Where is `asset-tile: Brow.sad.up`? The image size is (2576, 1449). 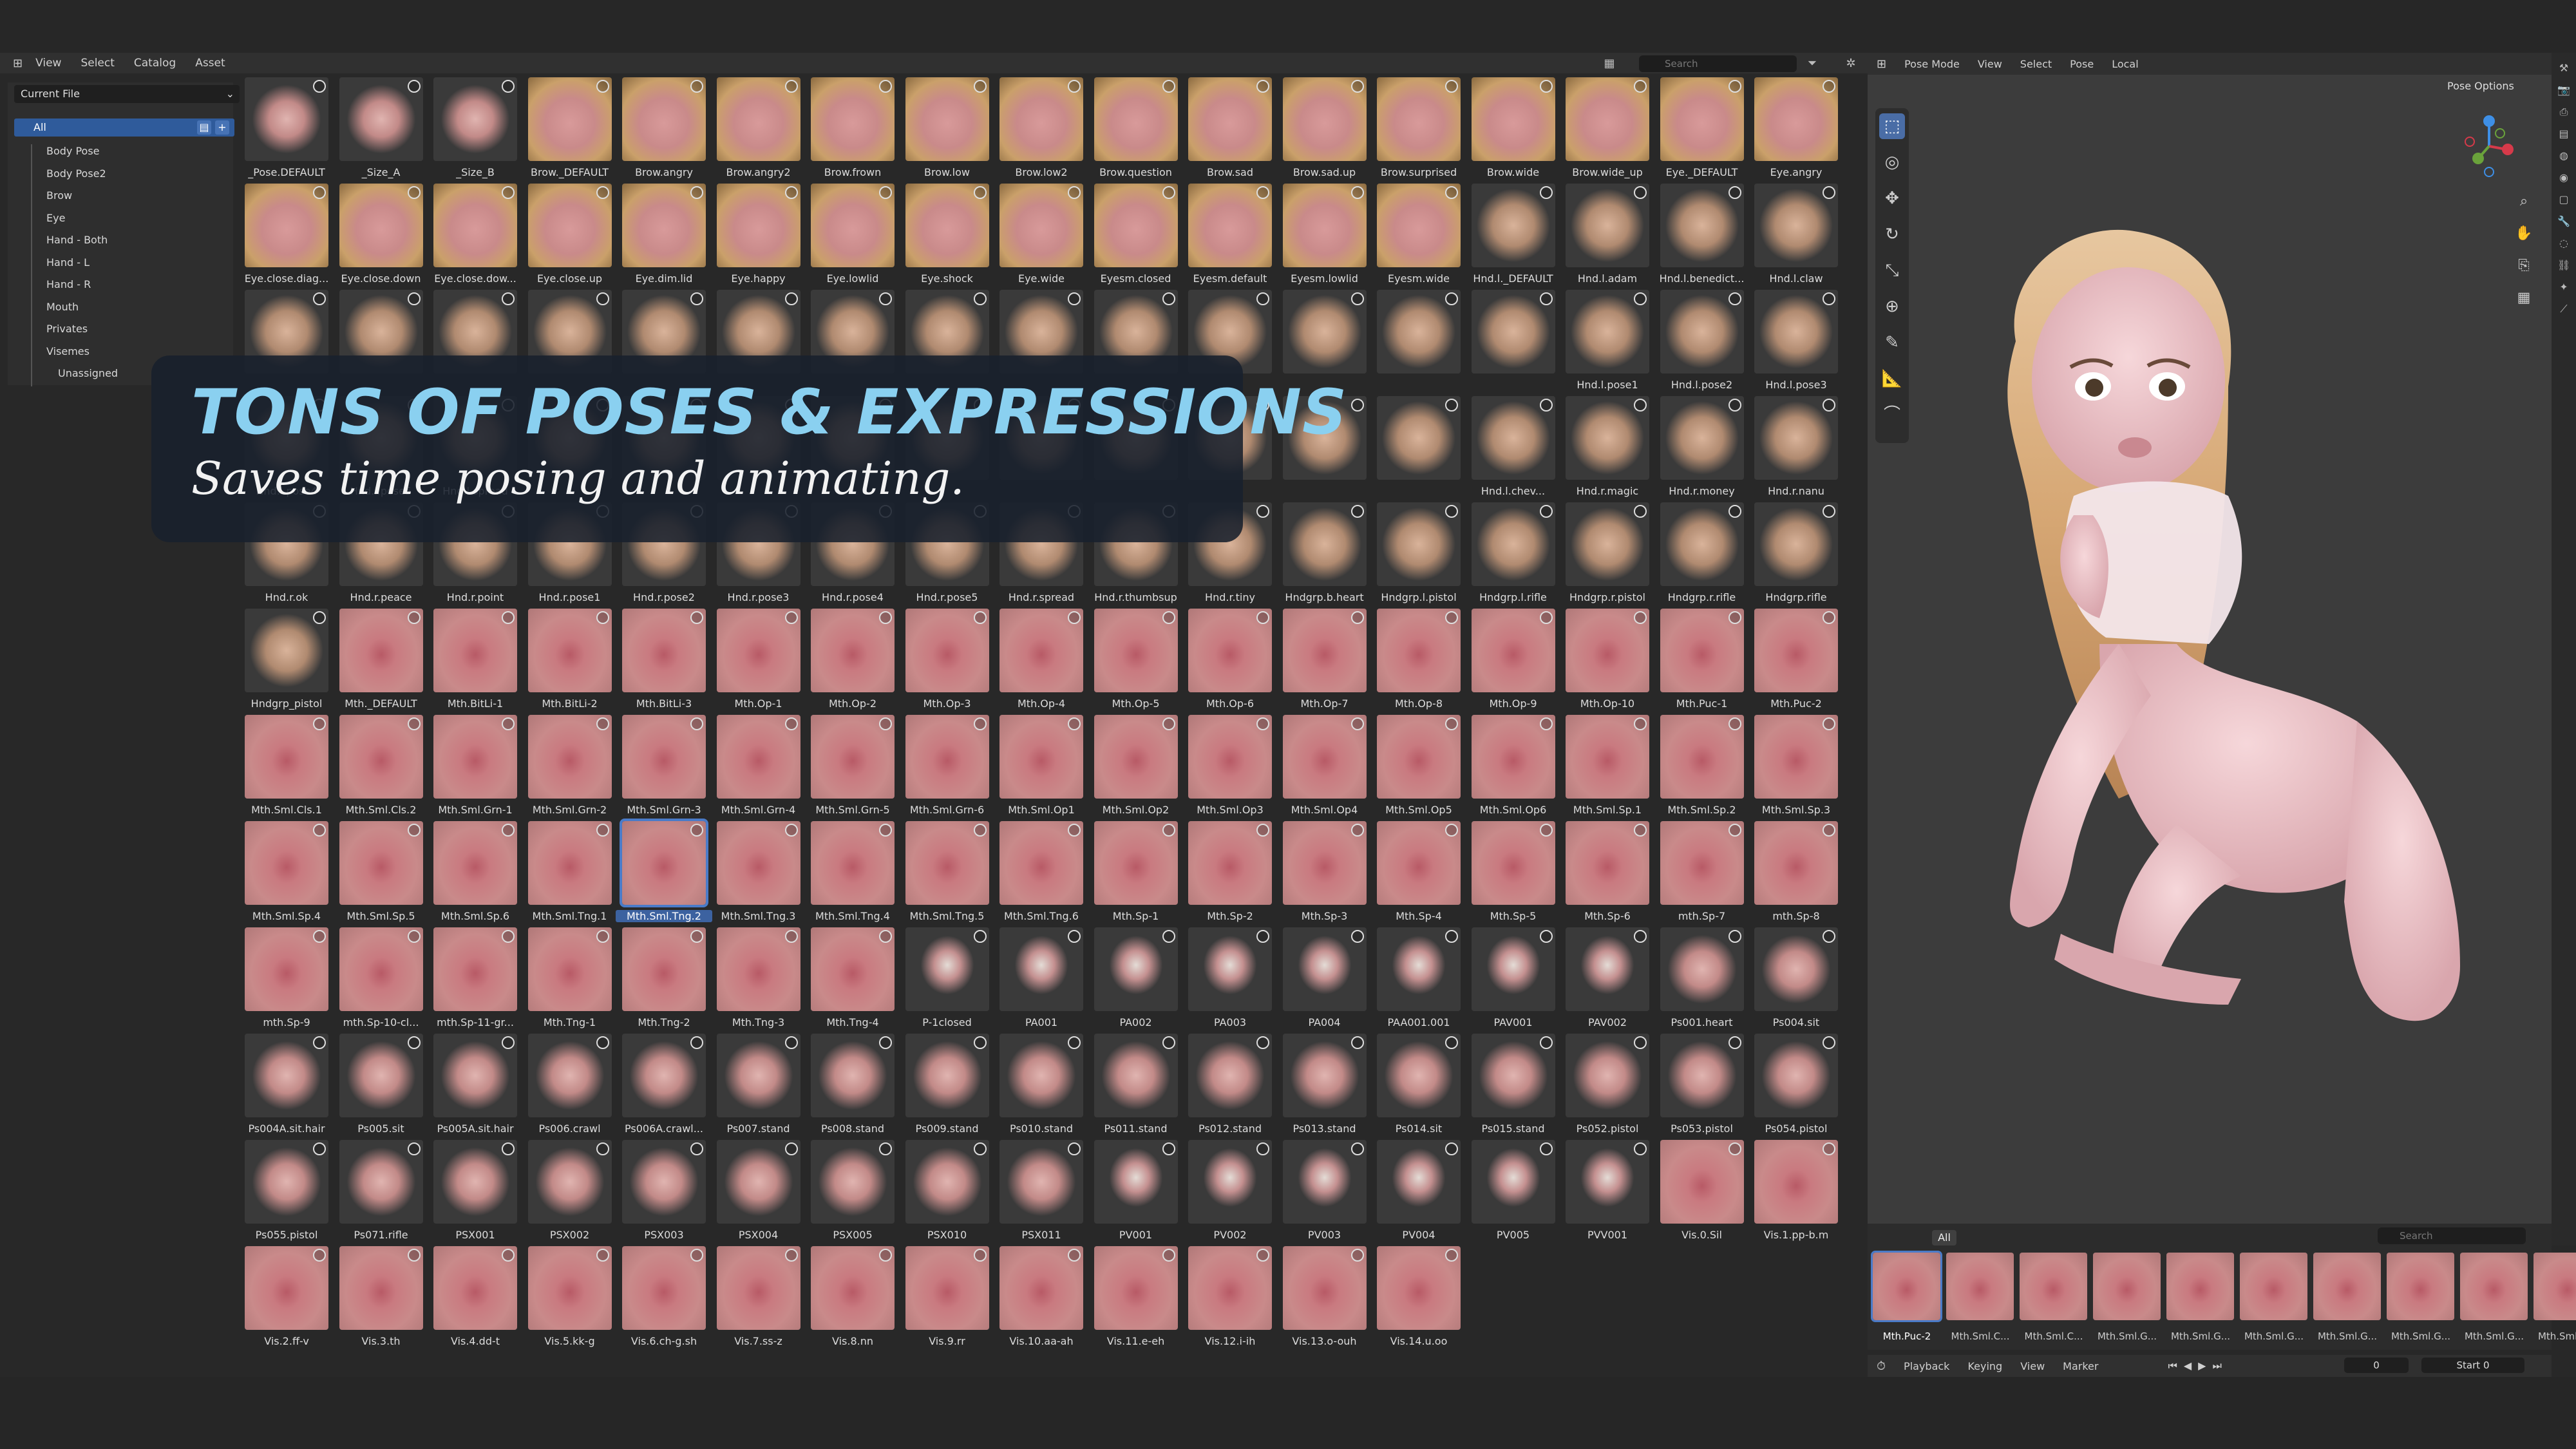 asset-tile: Brow.sad.up is located at coordinates (1327, 128).